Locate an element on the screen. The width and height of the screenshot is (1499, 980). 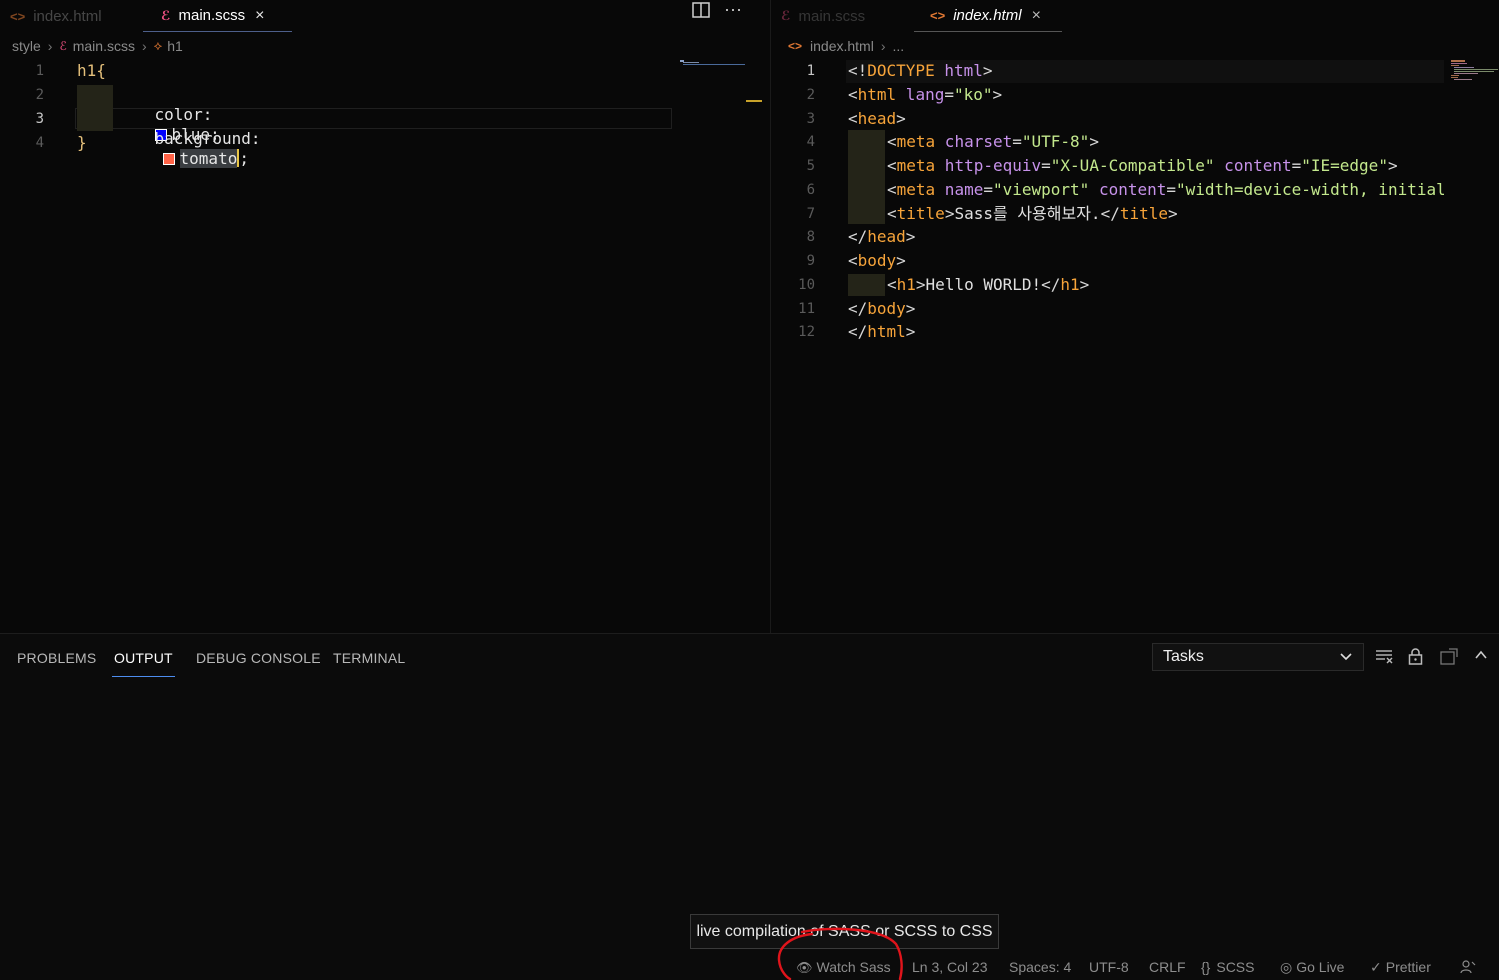
code-line: h1{ is located at coordinates (91, 71).